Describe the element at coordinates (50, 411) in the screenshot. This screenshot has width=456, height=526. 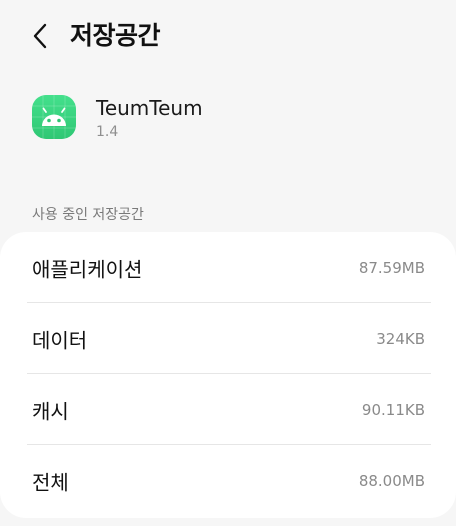
I see `storage-row-label: 캐시` at that location.